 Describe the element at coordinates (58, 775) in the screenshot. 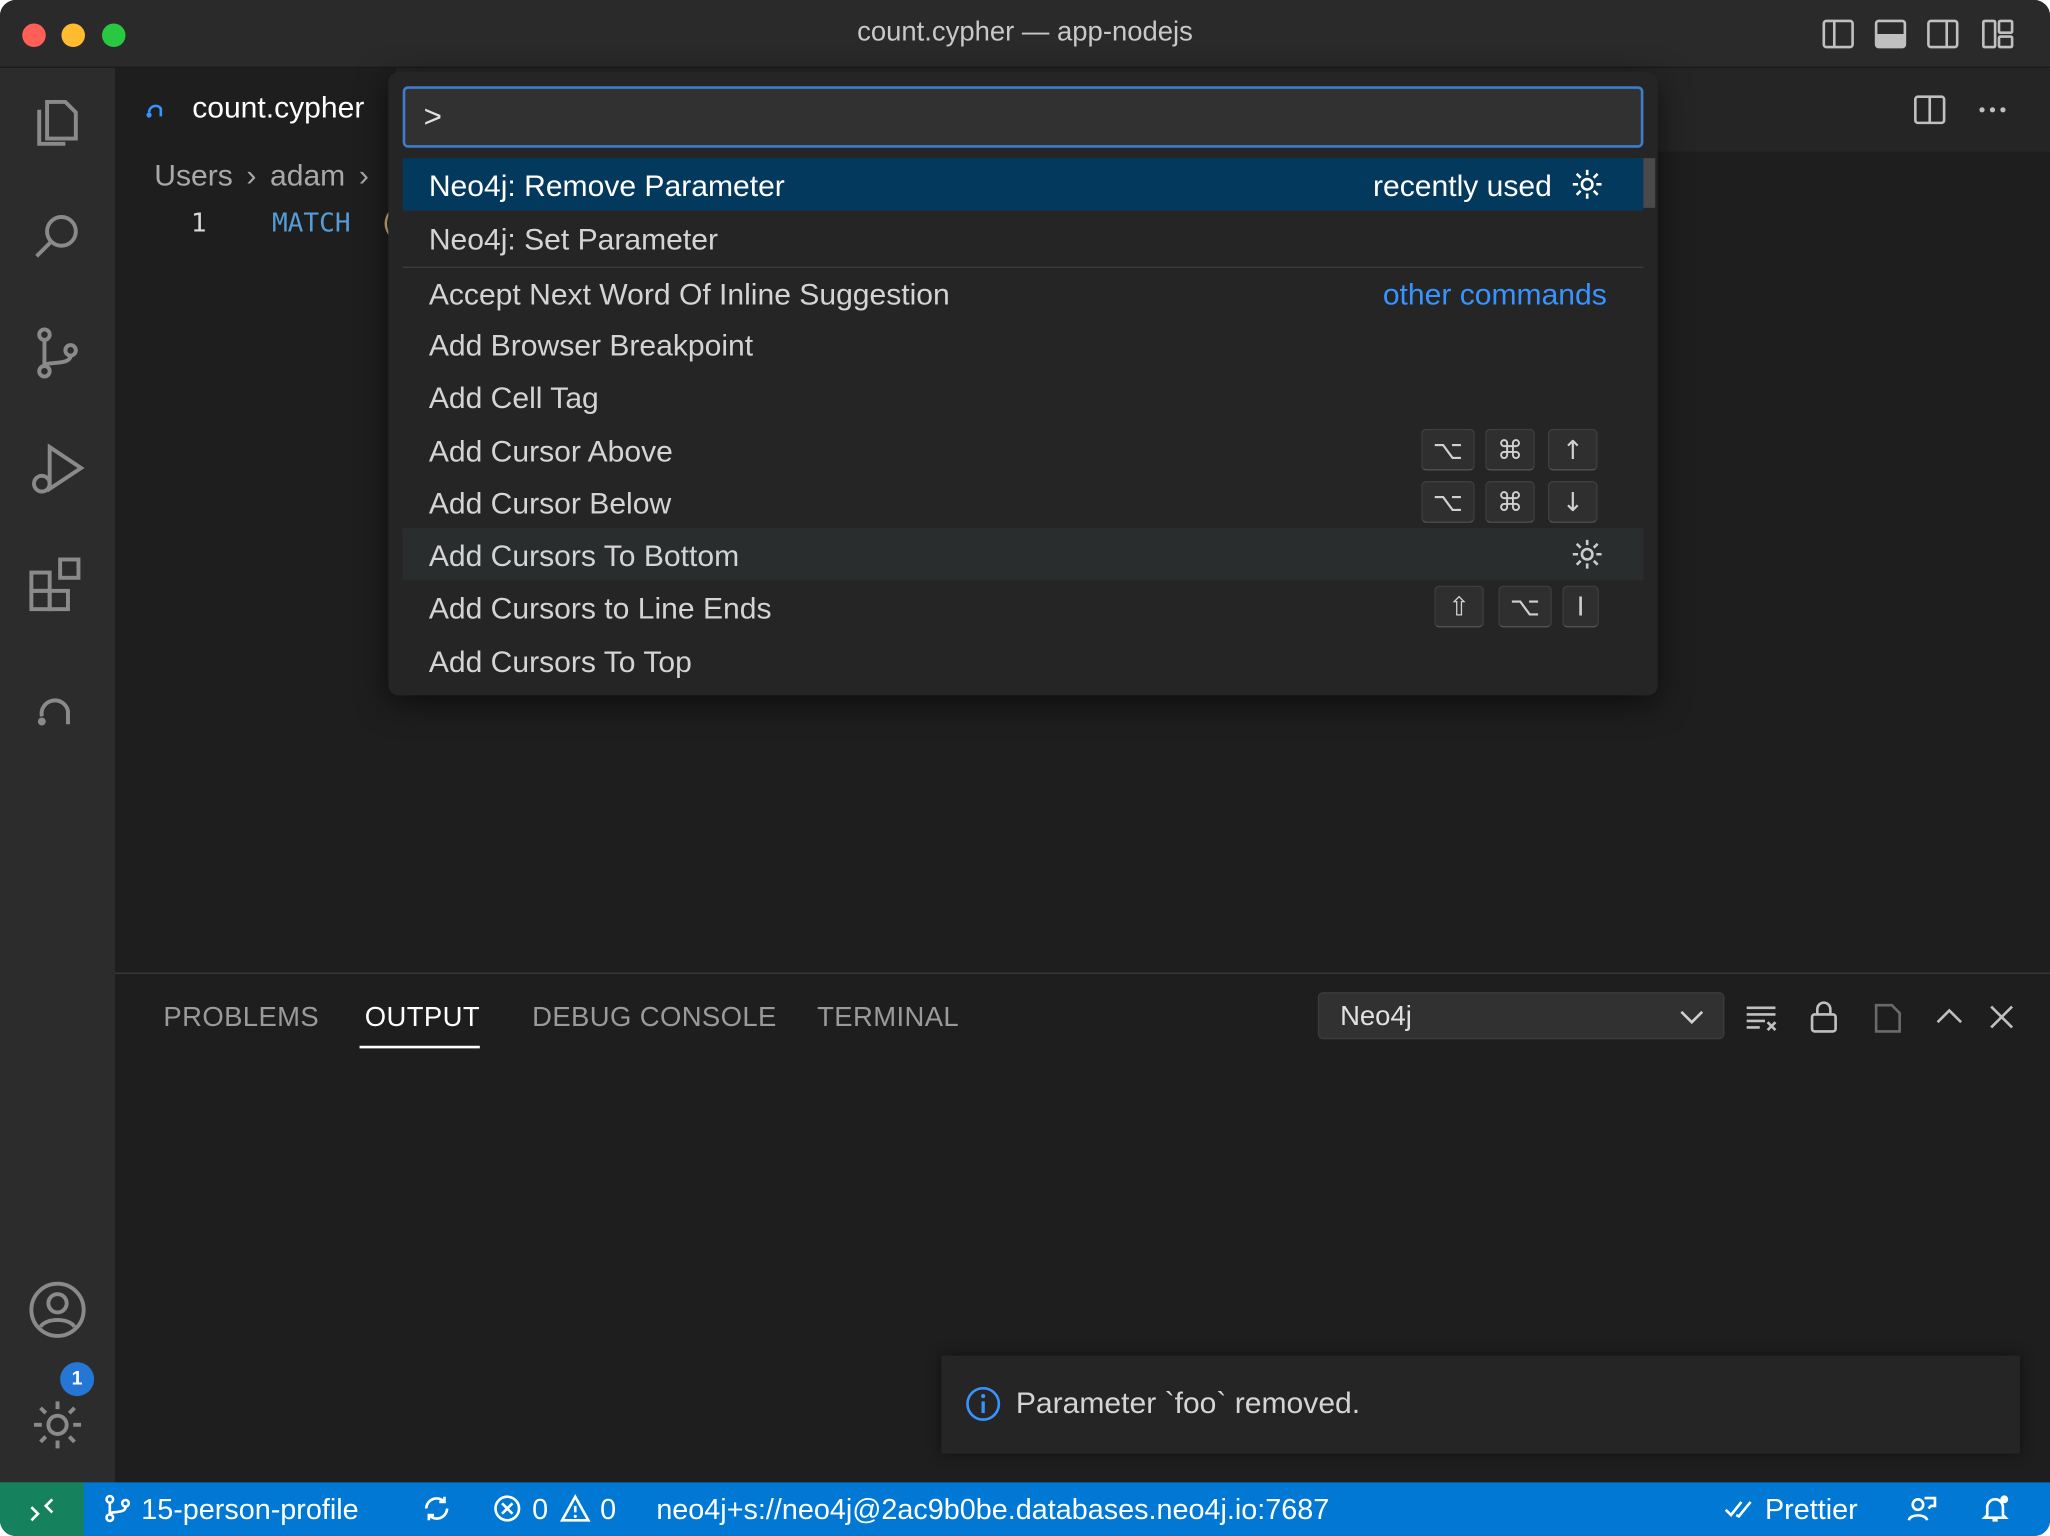

I see `activity-bar` at that location.